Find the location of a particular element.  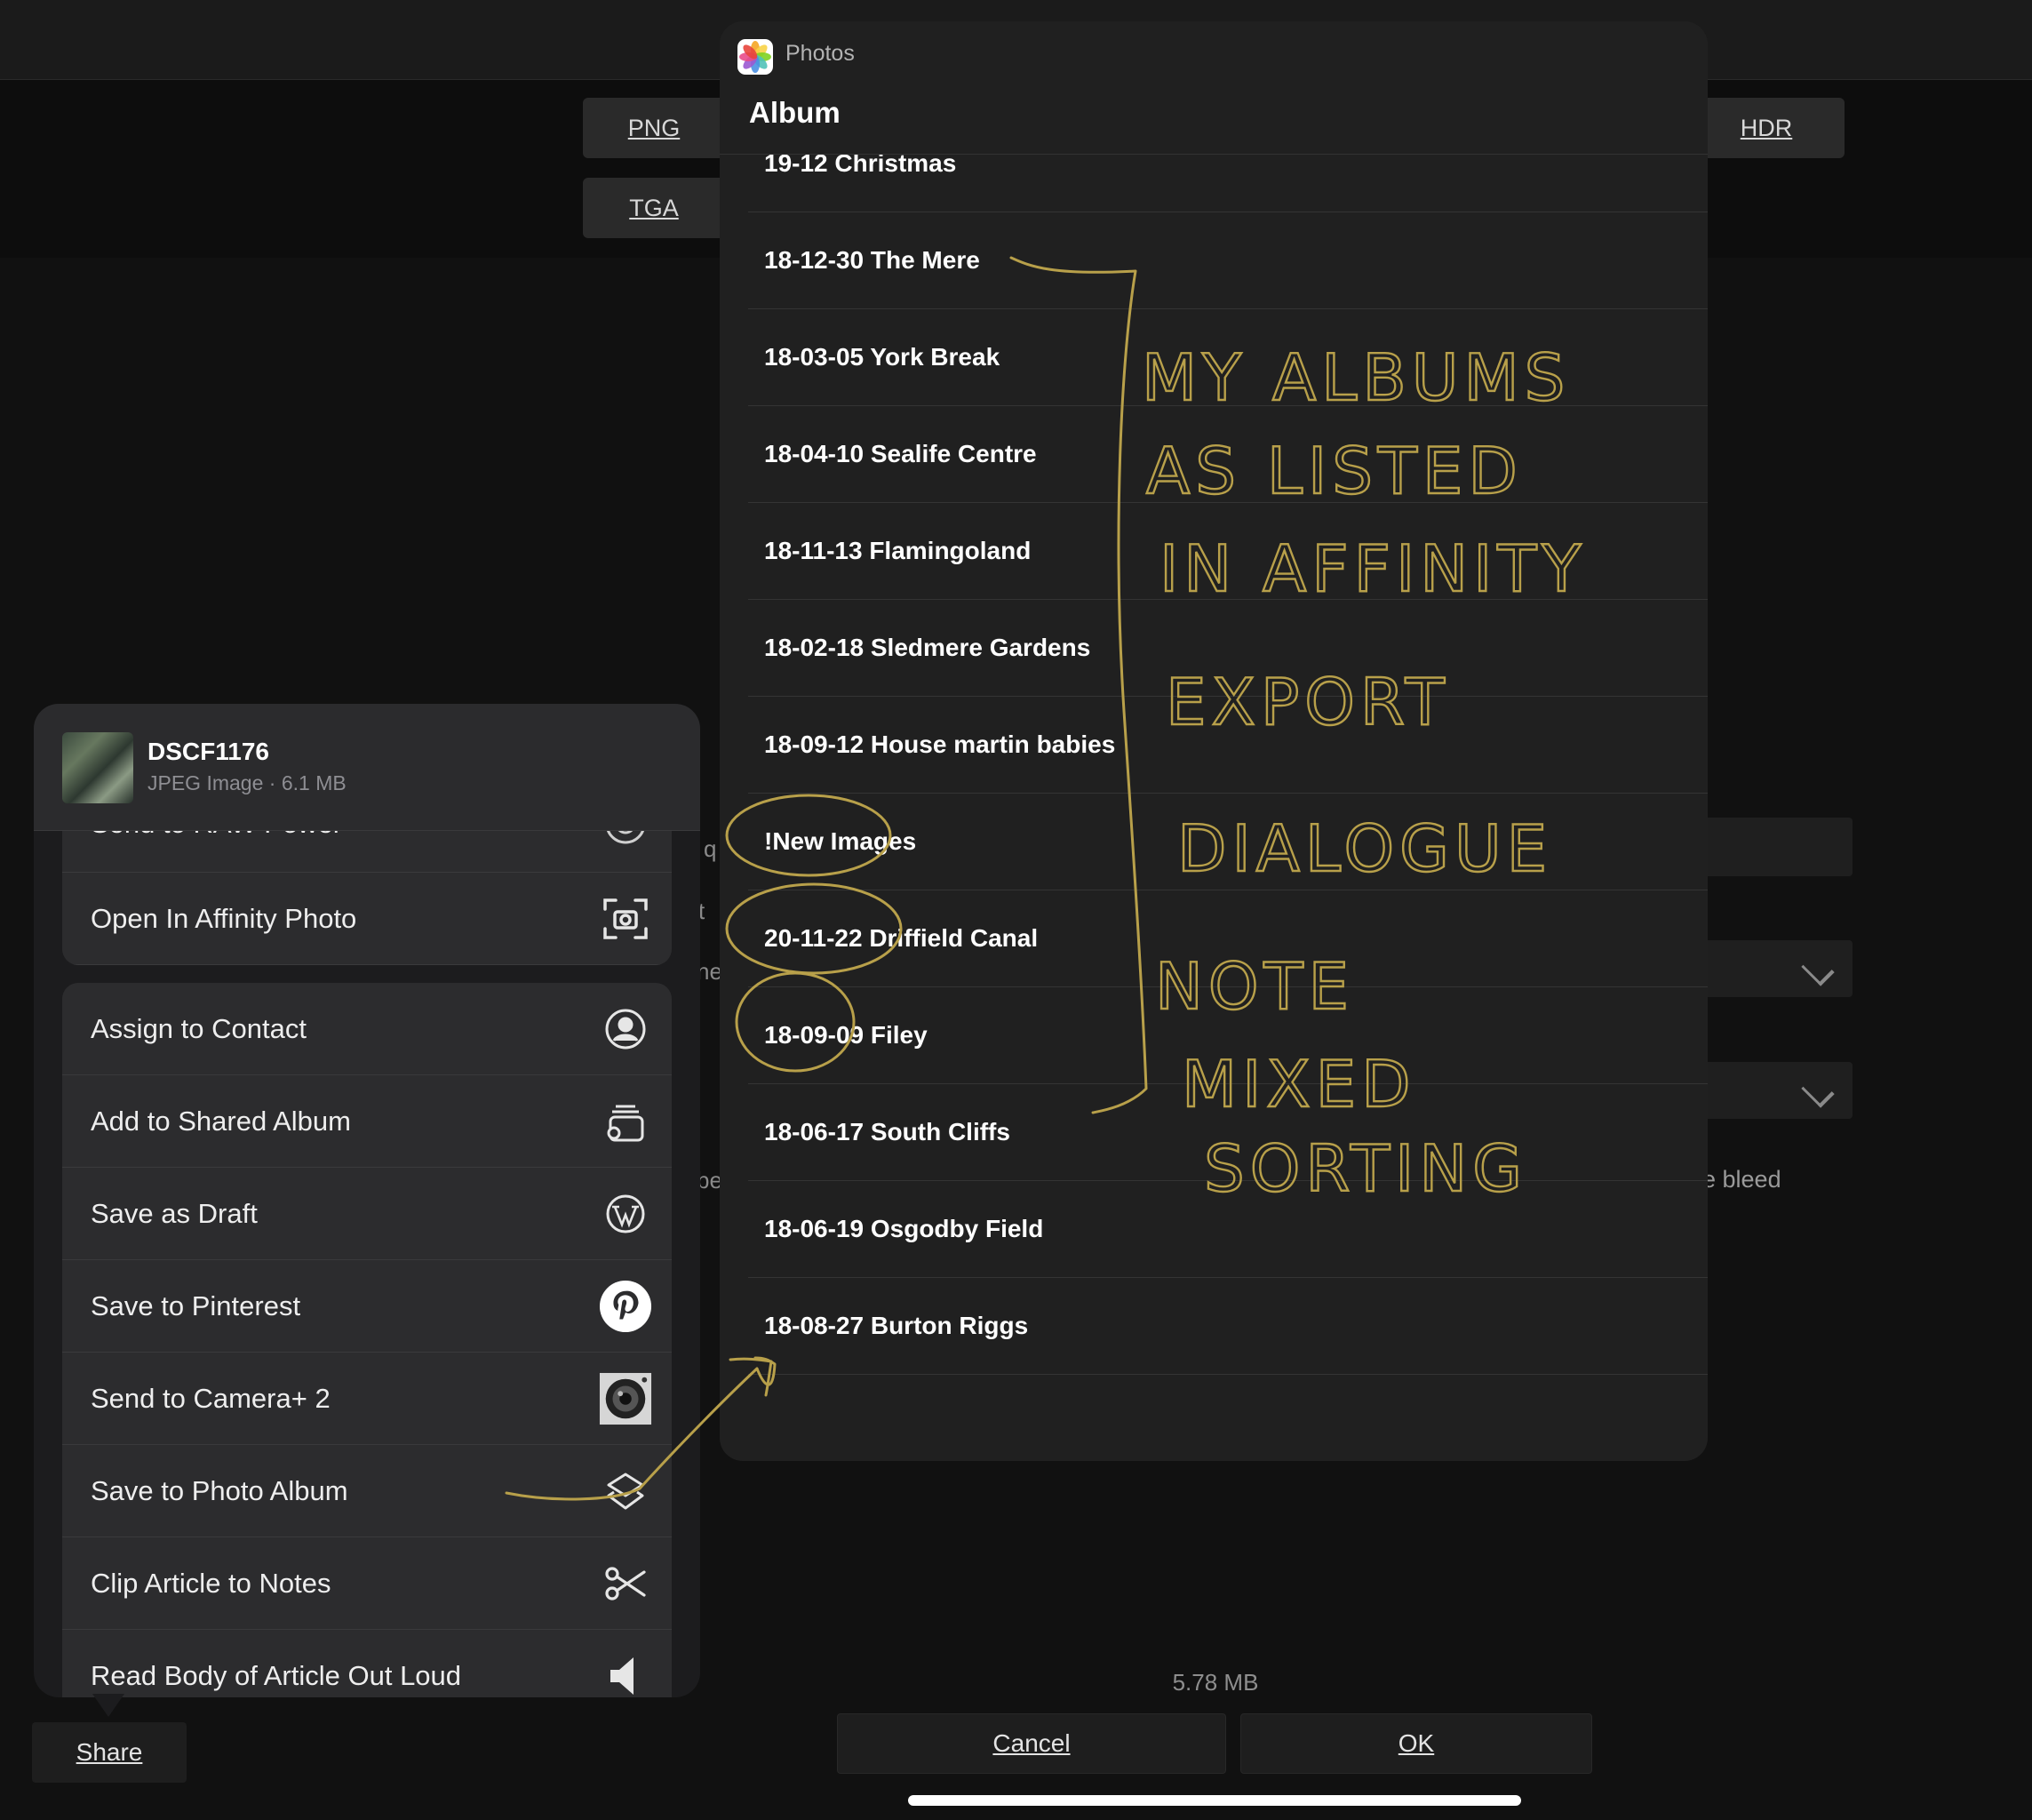

share-action-label: Save as Draft is located at coordinates (175, 1213).